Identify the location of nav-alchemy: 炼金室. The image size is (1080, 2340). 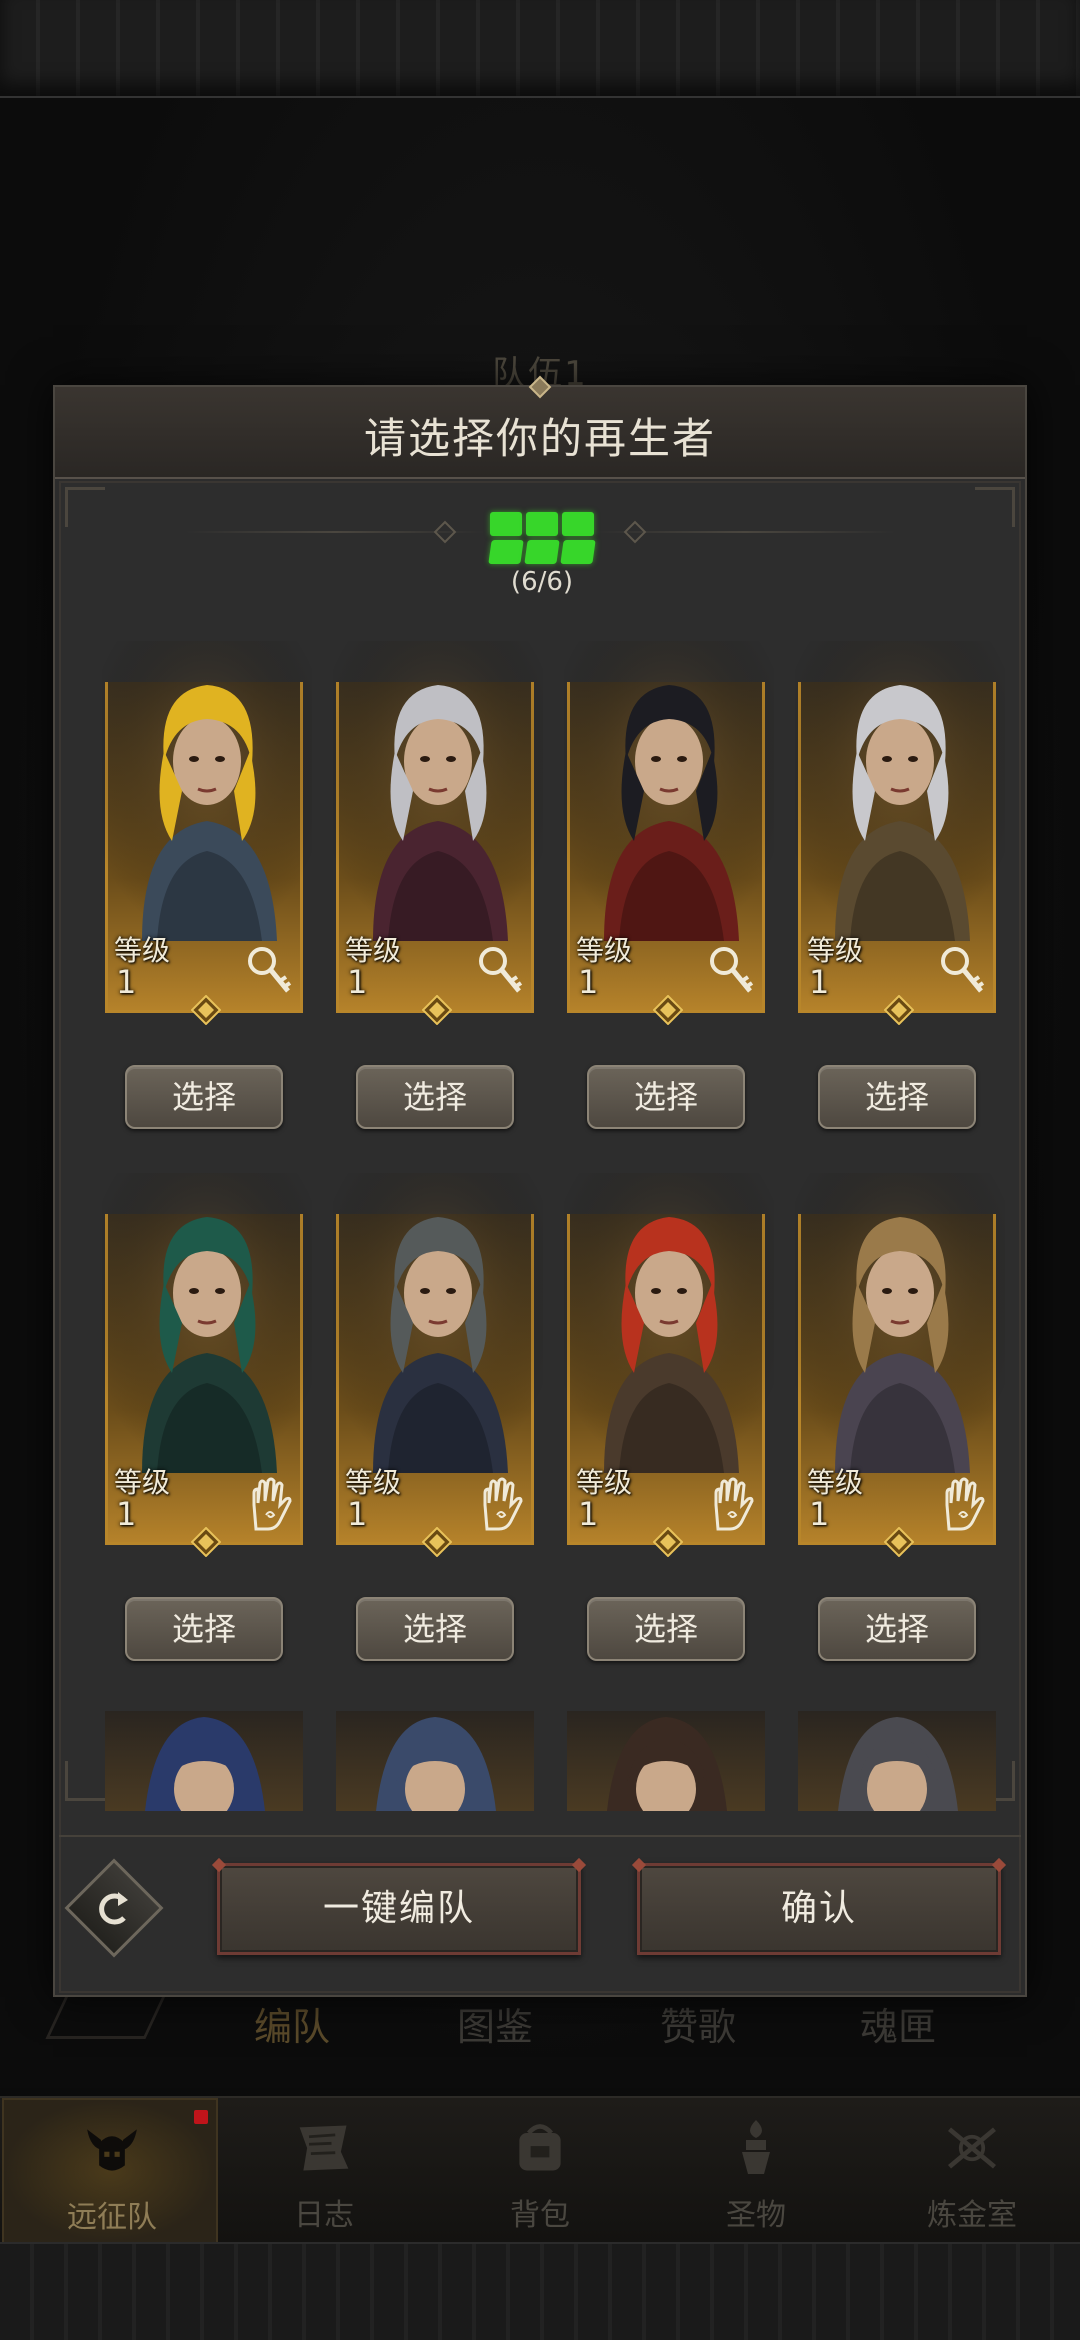
(972, 2171).